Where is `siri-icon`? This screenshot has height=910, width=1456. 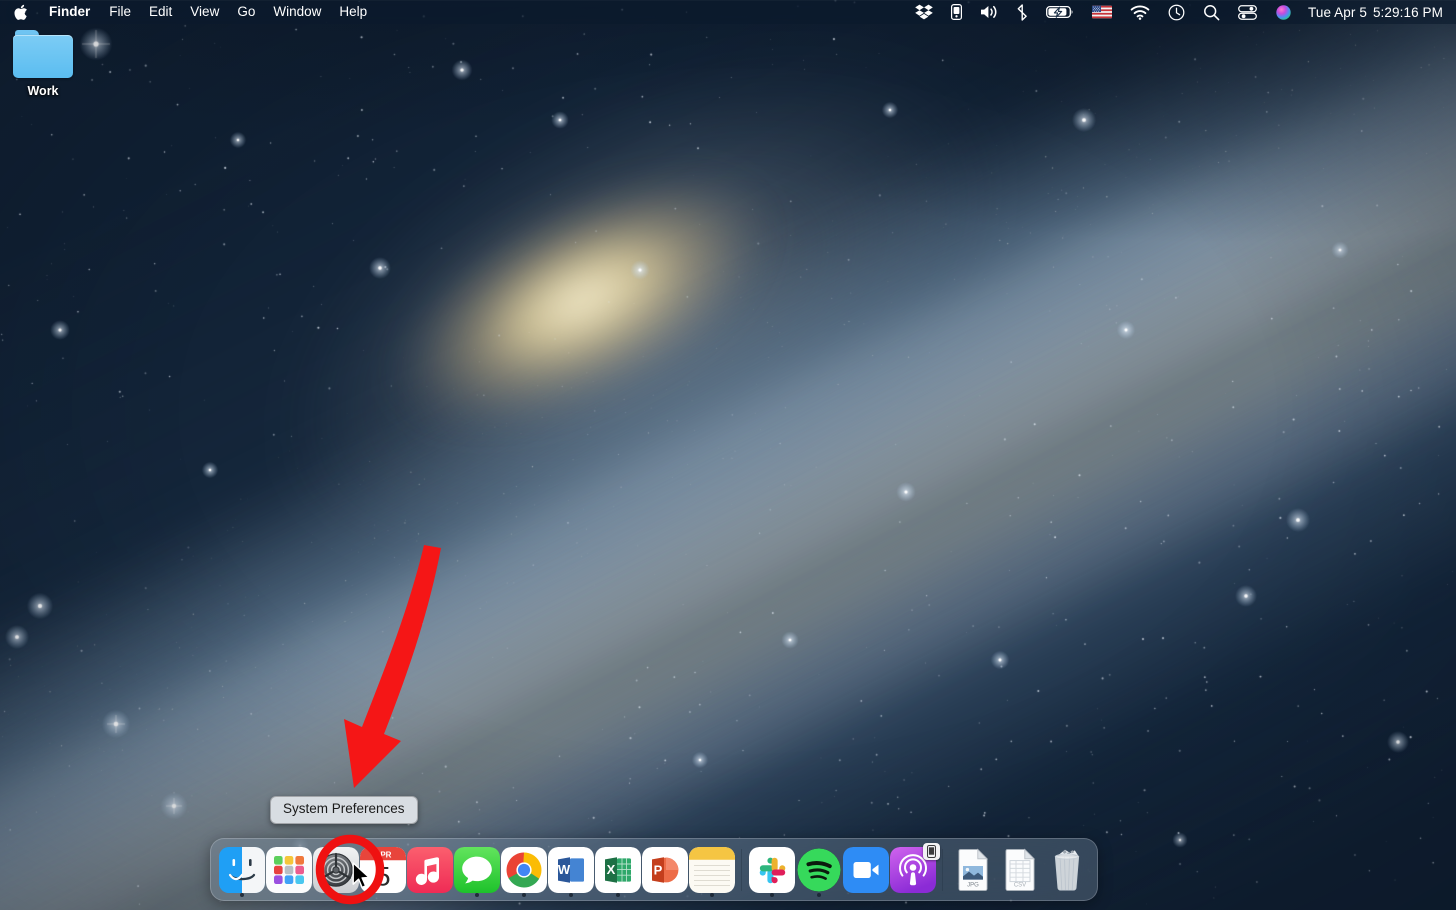
siri-icon is located at coordinates (1283, 12).